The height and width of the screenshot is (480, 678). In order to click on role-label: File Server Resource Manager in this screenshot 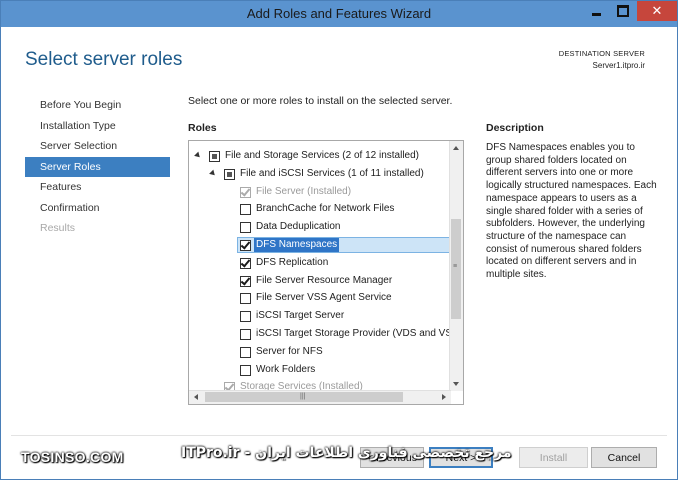, I will do `click(324, 280)`.